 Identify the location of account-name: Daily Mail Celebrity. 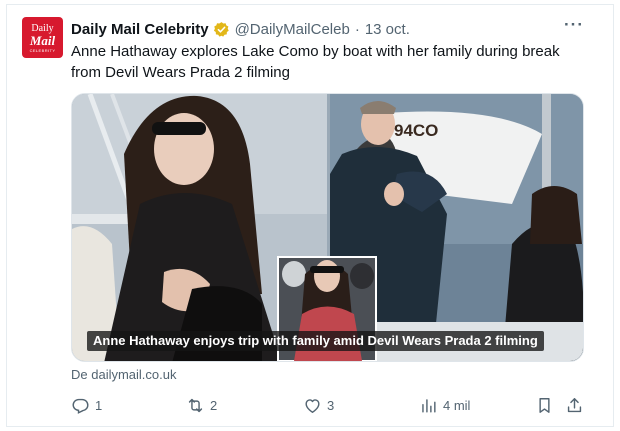
(140, 29).